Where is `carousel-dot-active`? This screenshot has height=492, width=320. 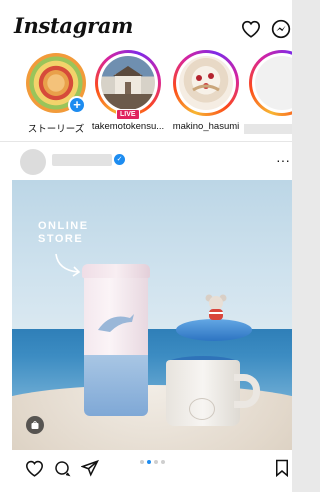 carousel-dot-active is located at coordinates (149, 462).